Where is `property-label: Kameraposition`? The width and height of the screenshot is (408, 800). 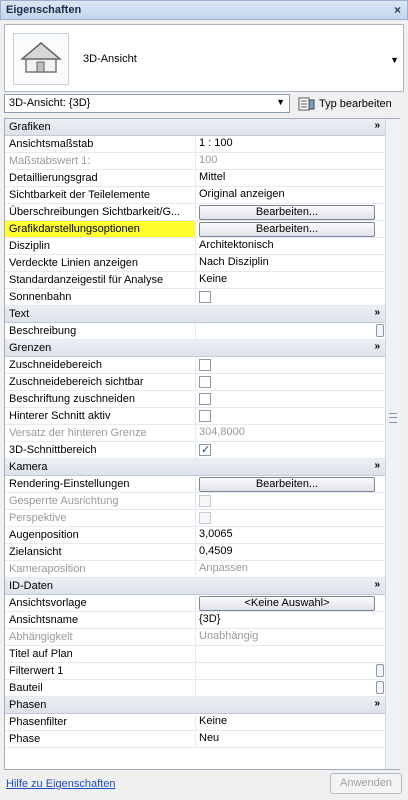 property-label: Kameraposition is located at coordinates (100, 569).